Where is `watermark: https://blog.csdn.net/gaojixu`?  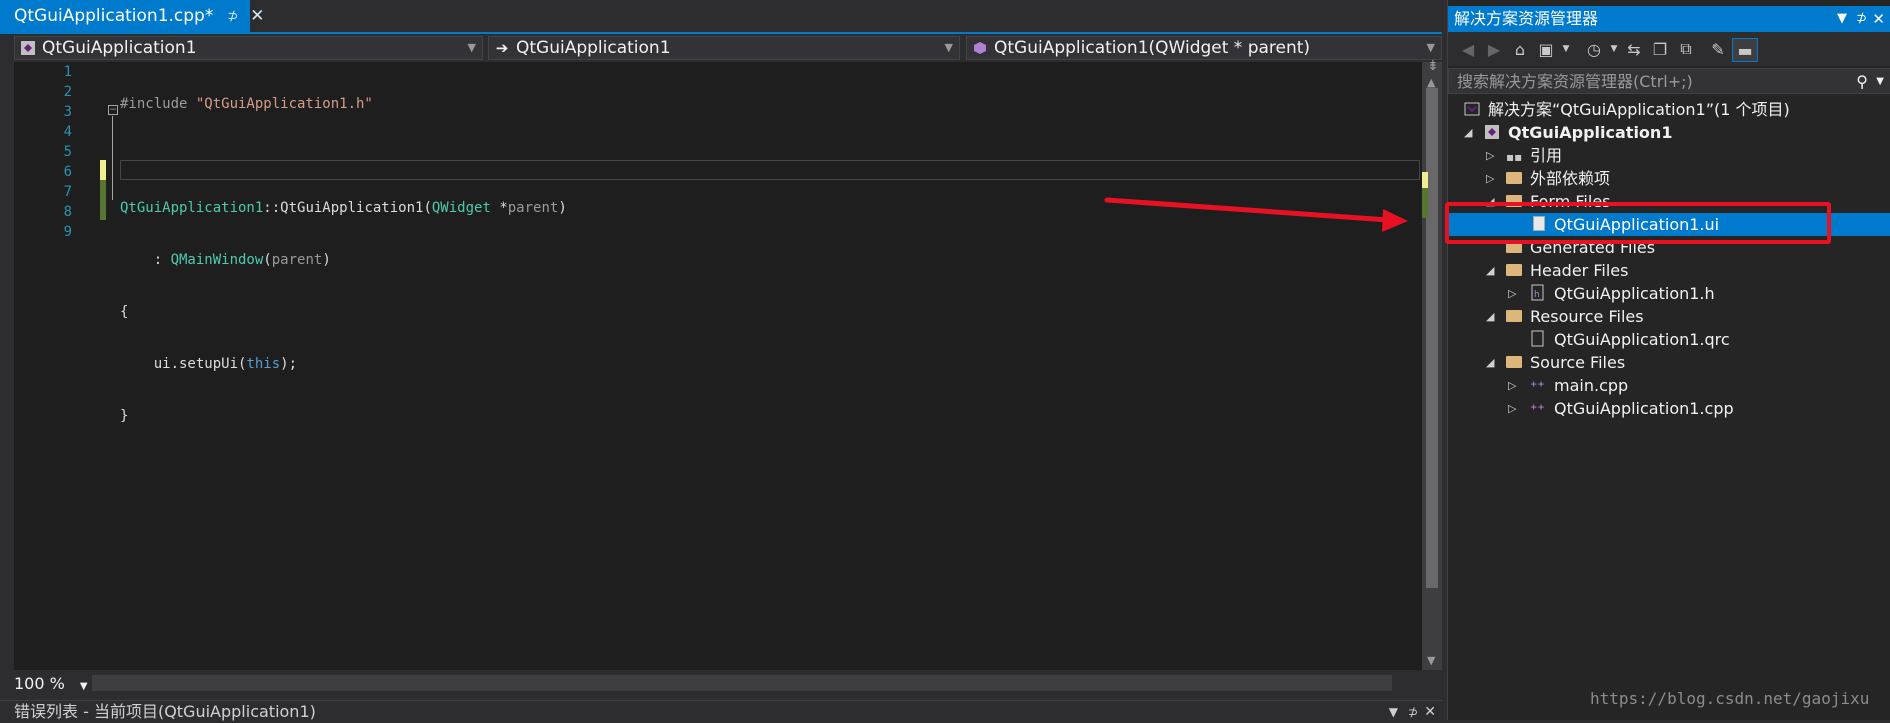
watermark: https://blog.csdn.net/gaojixu is located at coordinates (1730, 698).